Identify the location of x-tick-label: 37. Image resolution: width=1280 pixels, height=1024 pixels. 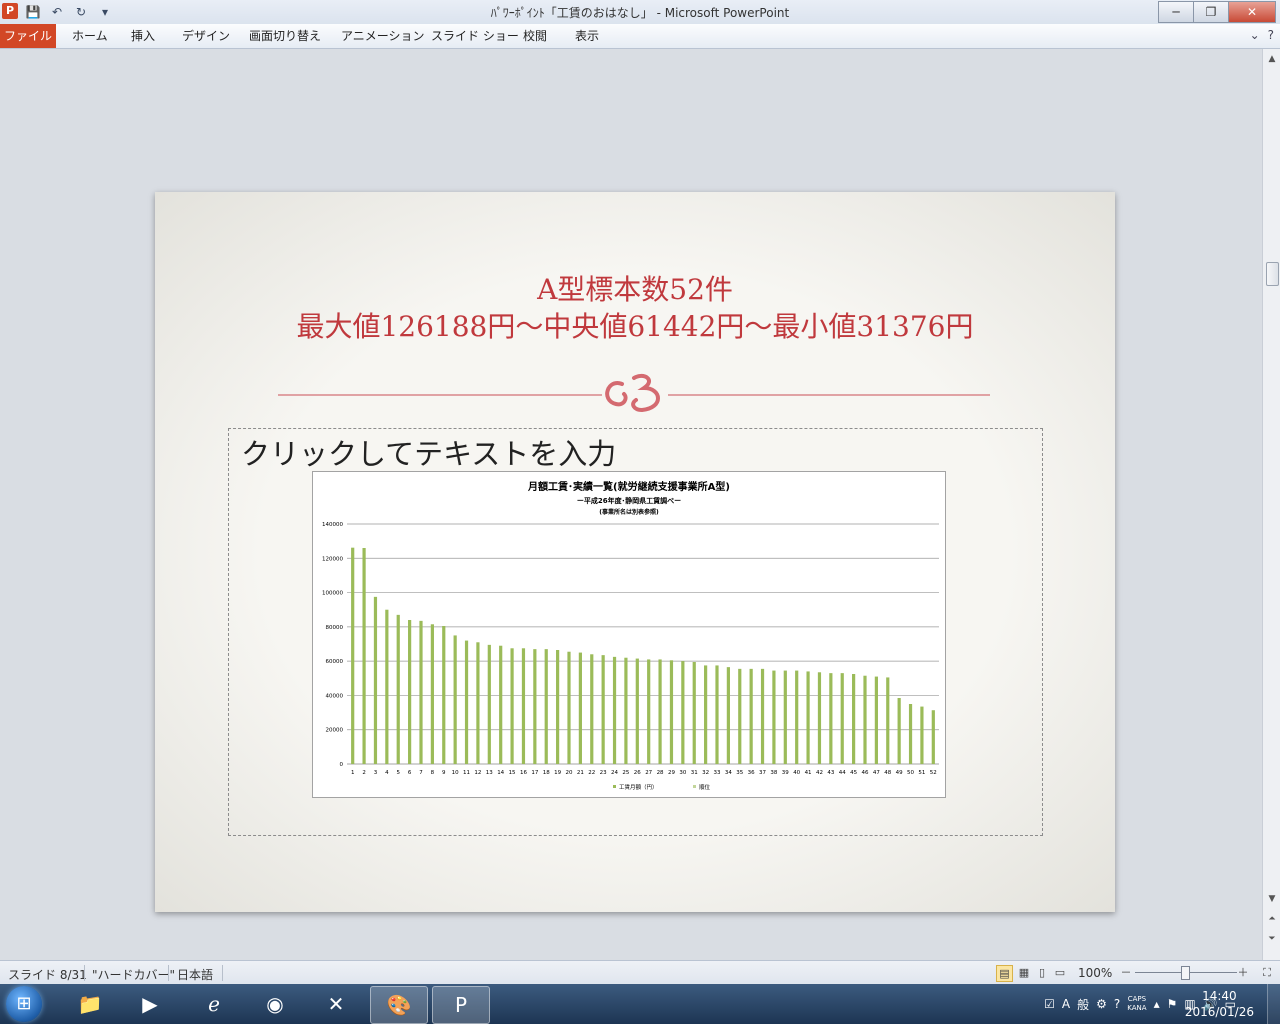
(762, 773).